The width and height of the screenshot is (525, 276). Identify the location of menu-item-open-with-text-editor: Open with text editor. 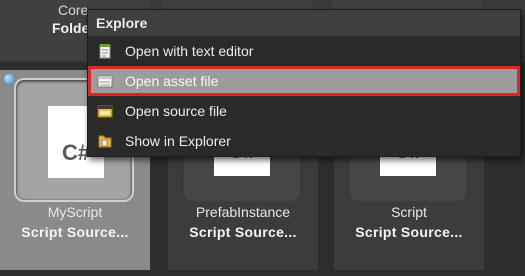
(304, 51).